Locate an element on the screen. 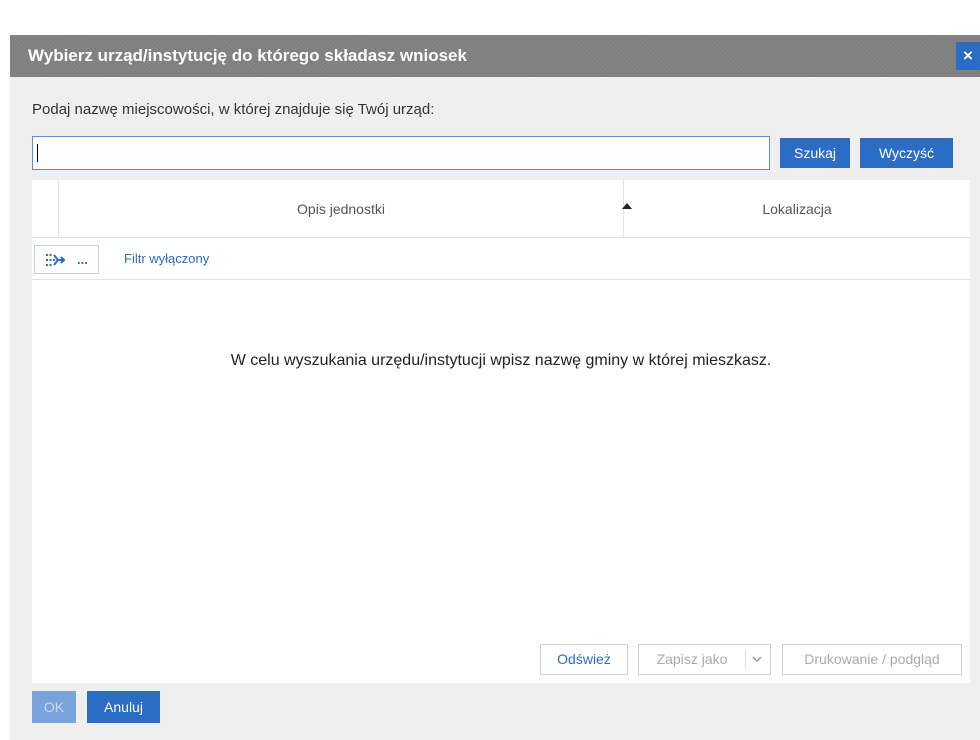 The width and height of the screenshot is (980, 740). grid-header: Opis jednostki Lokalizacja is located at coordinates (501, 209).